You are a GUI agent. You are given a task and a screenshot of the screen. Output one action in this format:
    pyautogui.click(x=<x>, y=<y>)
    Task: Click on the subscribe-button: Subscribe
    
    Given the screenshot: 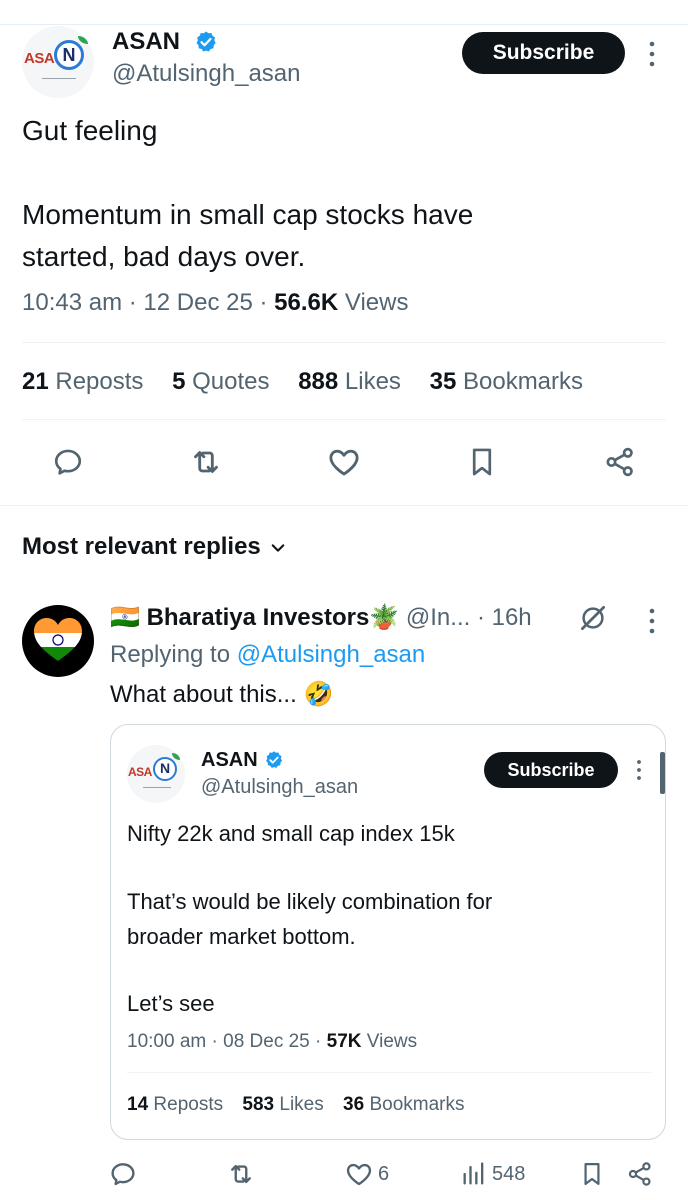 What is the action you would take?
    pyautogui.click(x=543, y=53)
    